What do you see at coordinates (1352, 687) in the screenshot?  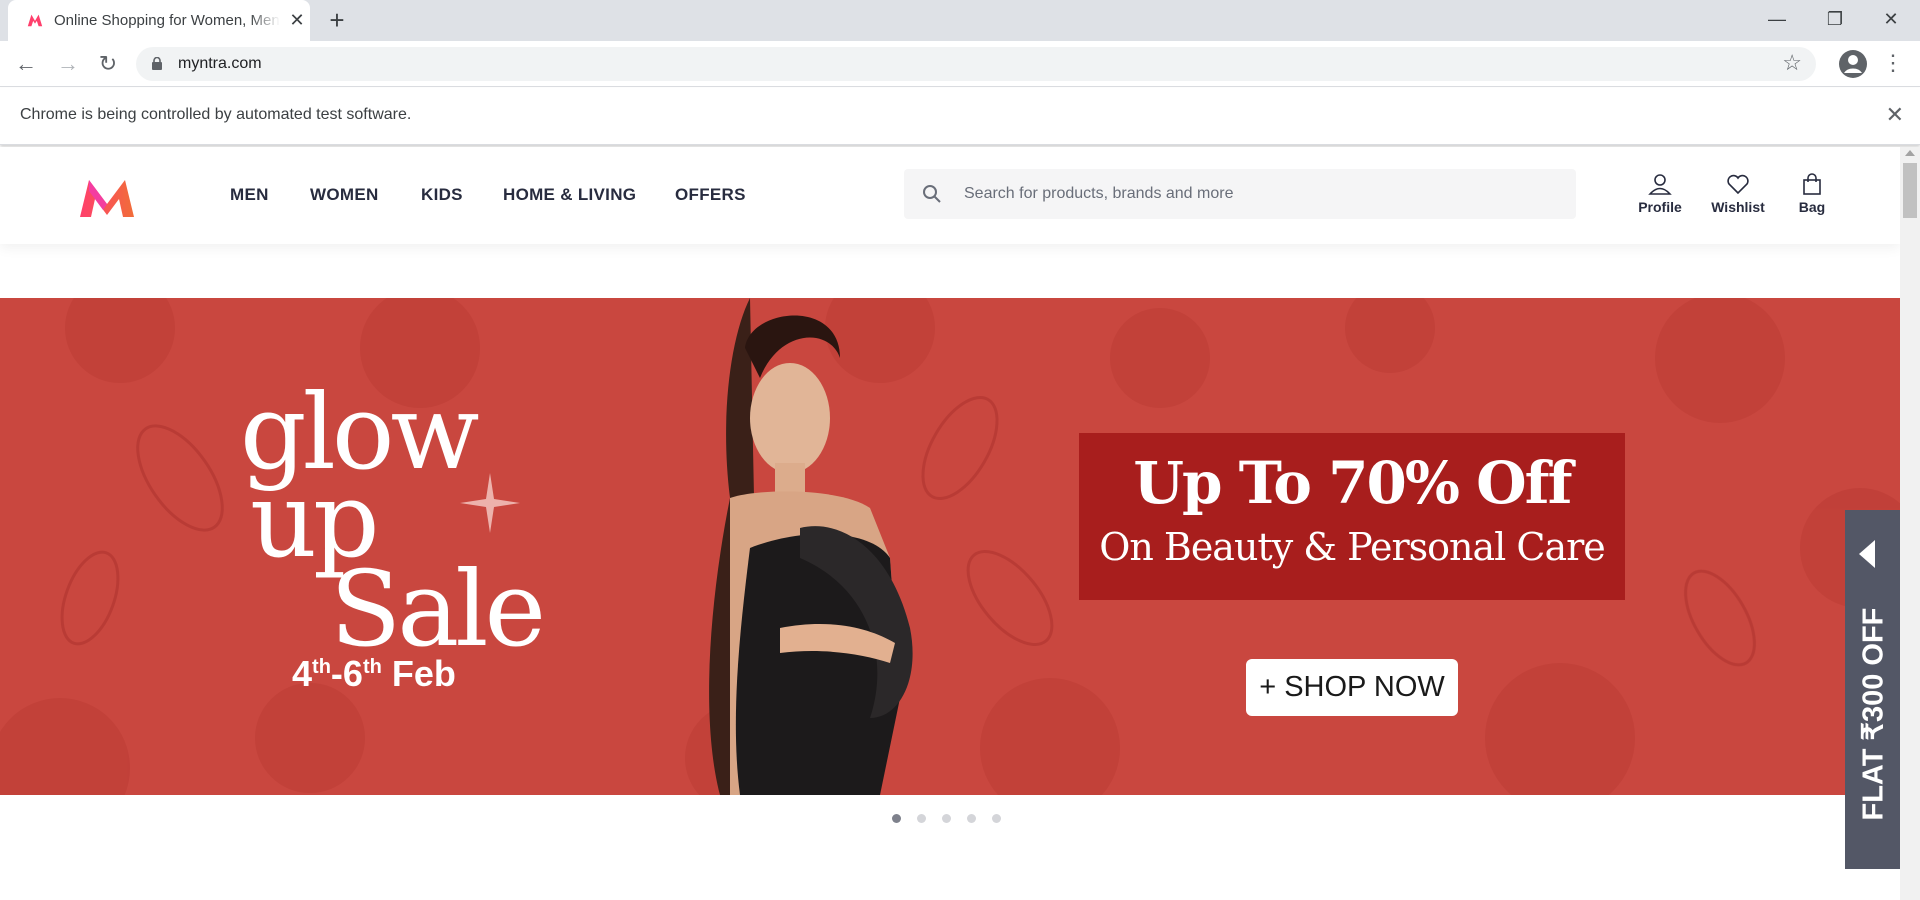 I see `shop-now-button: + SHOP NOW` at bounding box center [1352, 687].